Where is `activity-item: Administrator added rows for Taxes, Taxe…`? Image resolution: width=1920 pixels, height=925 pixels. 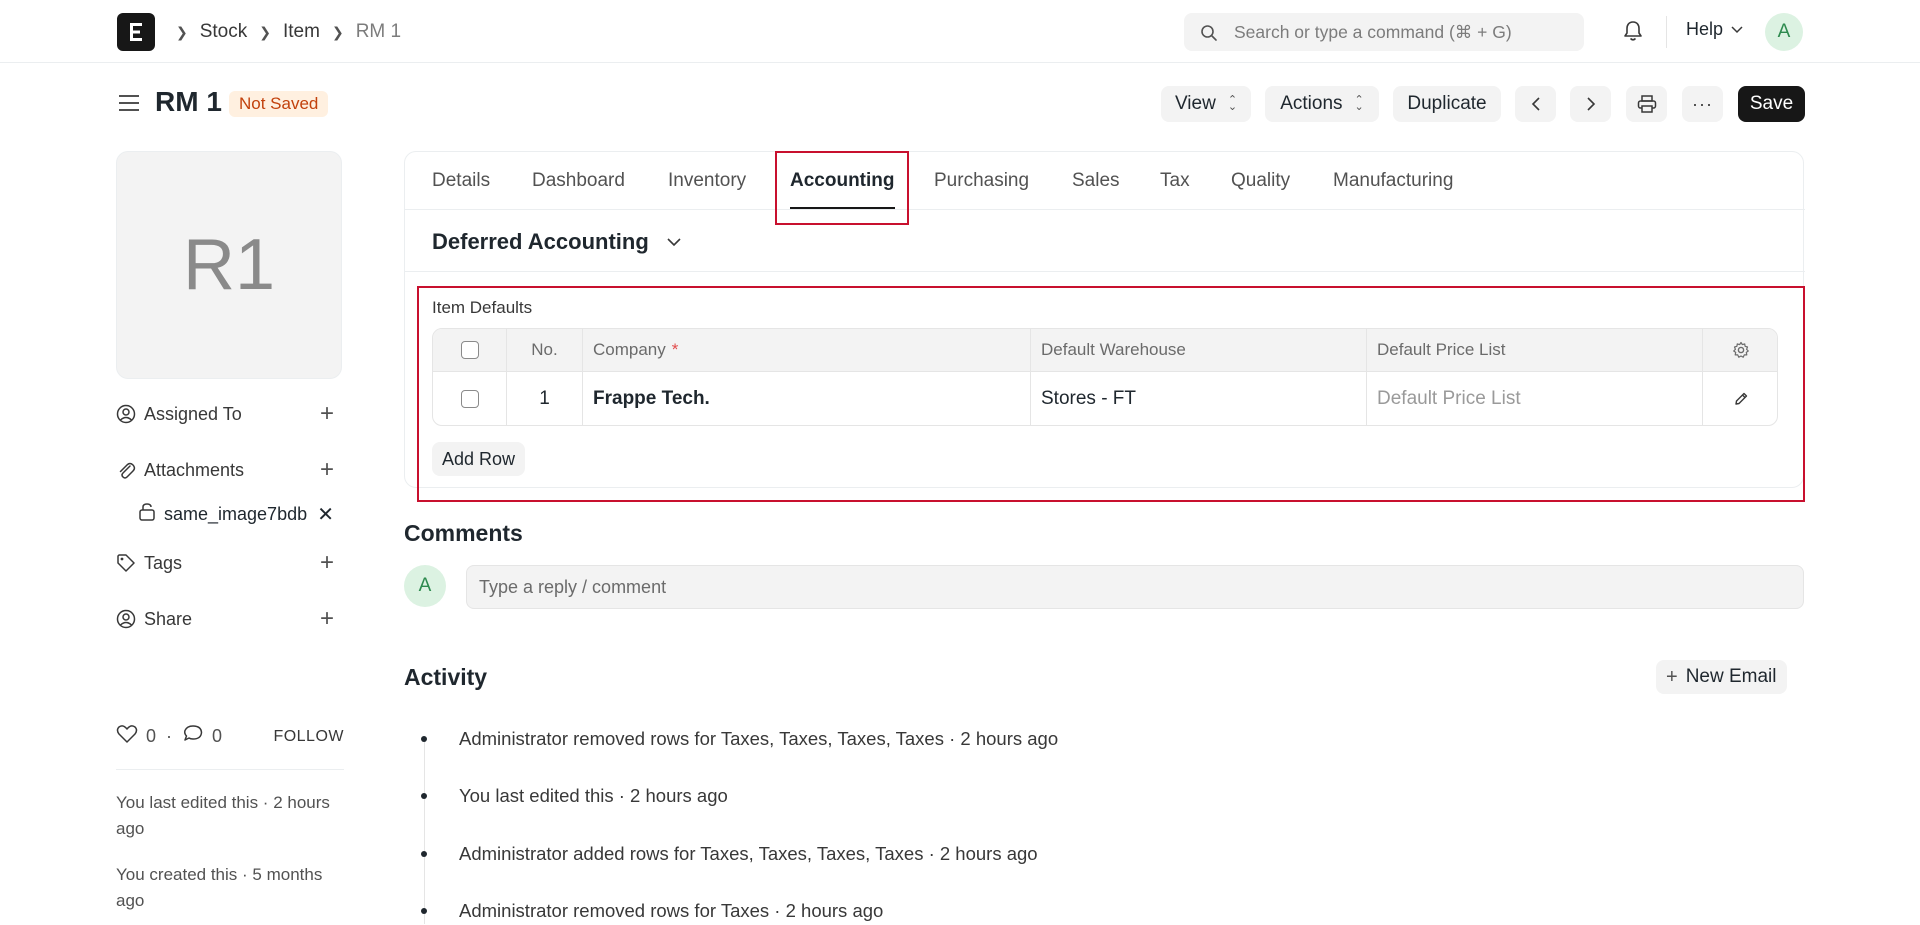 activity-item: Administrator added rows for Taxes, Taxe… is located at coordinates (1104, 854).